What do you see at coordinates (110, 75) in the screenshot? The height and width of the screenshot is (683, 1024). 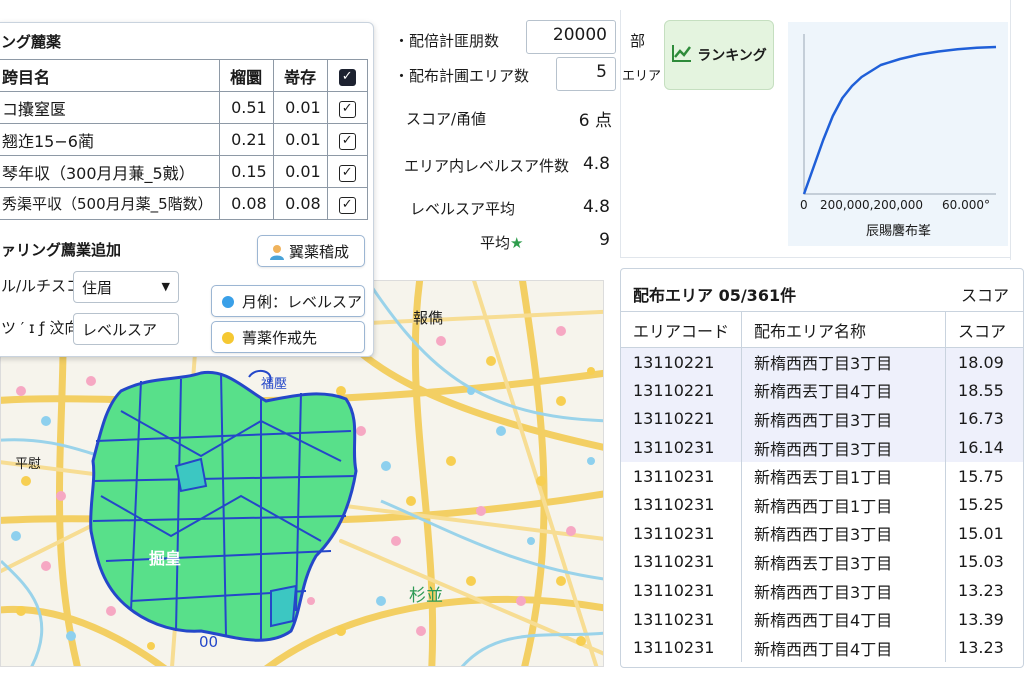 I see `col-header-name: 跨目名` at bounding box center [110, 75].